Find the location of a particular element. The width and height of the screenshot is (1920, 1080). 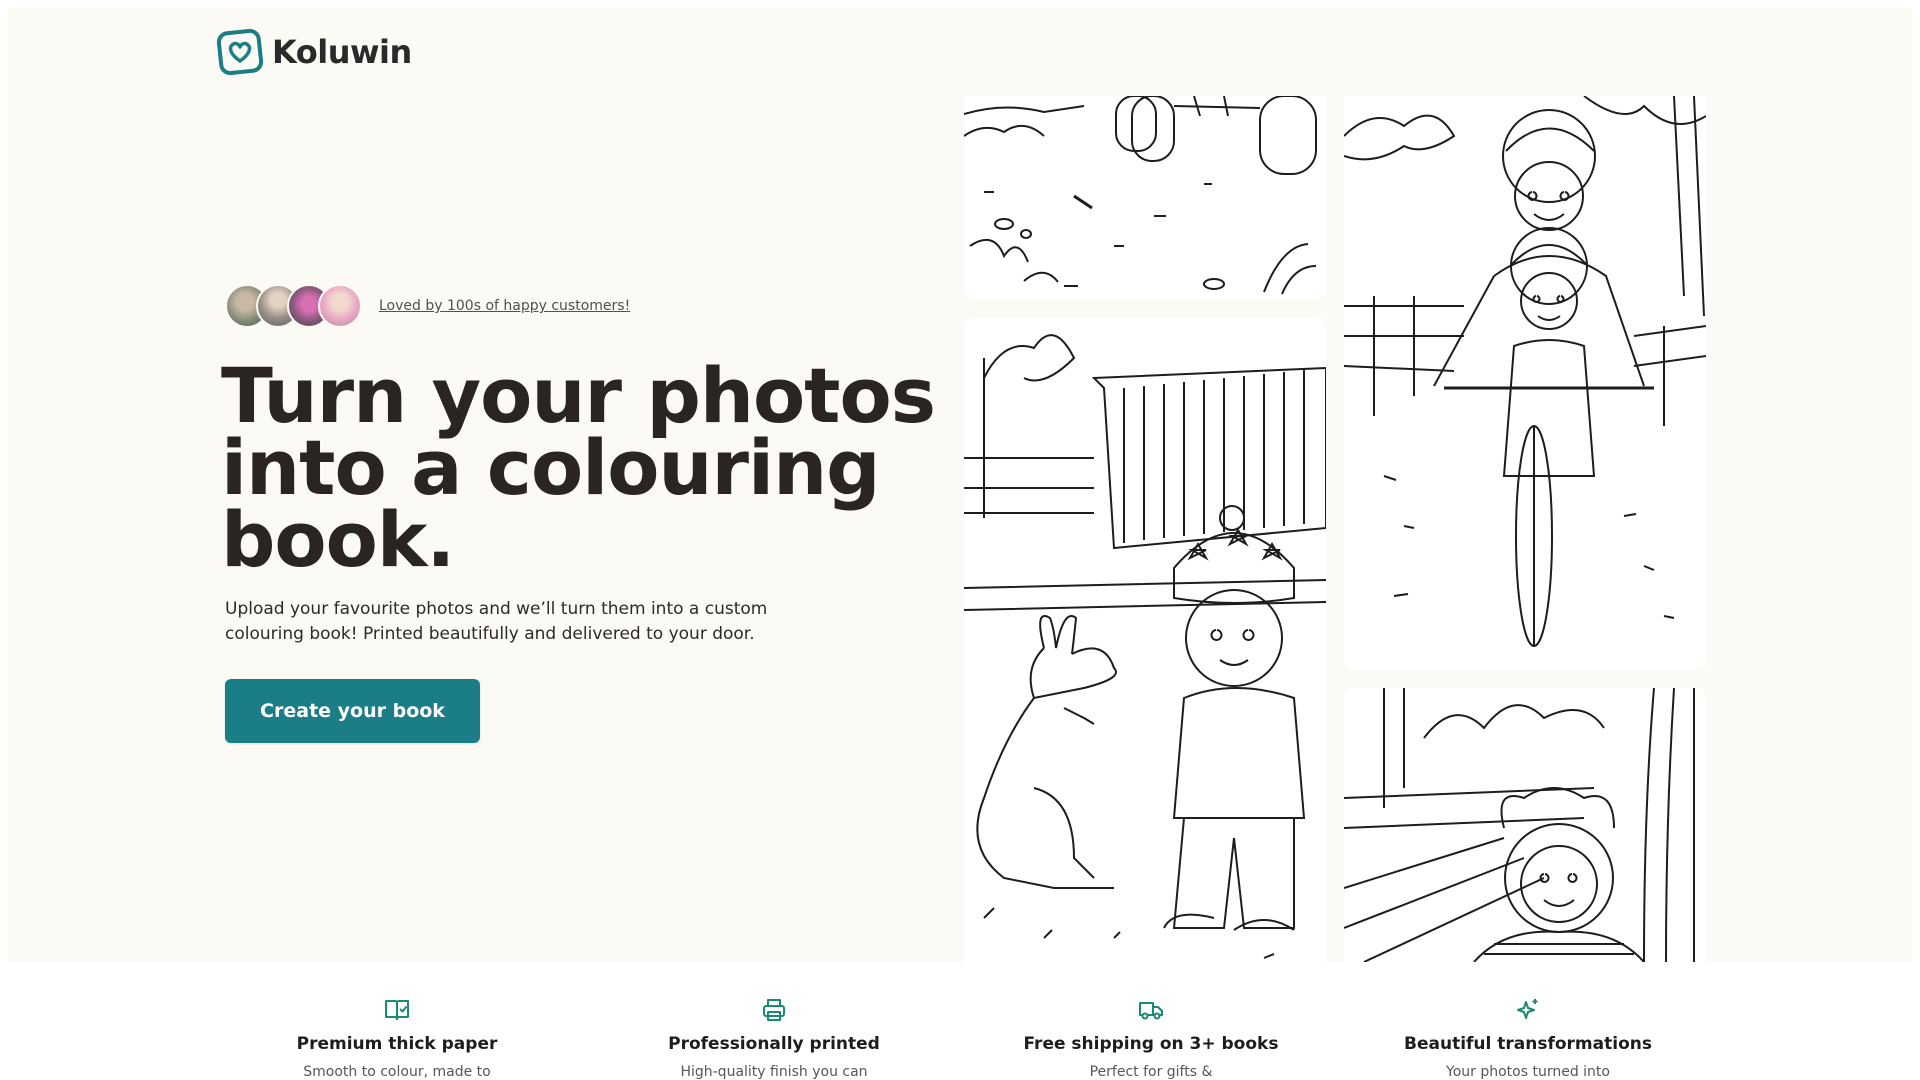

gallery-image-farm is located at coordinates (1145, 198).